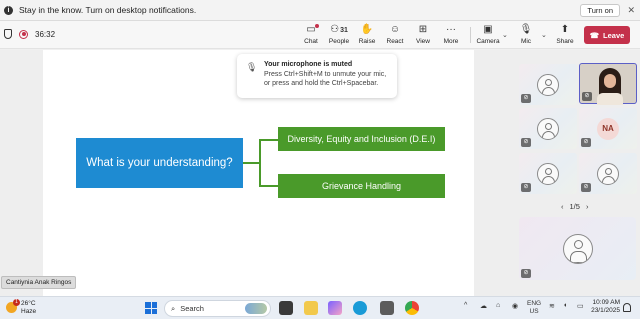 This screenshot has height=319, width=640. What do you see at coordinates (587, 206) in the screenshot?
I see `chevron-right-icon: ›` at bounding box center [587, 206].